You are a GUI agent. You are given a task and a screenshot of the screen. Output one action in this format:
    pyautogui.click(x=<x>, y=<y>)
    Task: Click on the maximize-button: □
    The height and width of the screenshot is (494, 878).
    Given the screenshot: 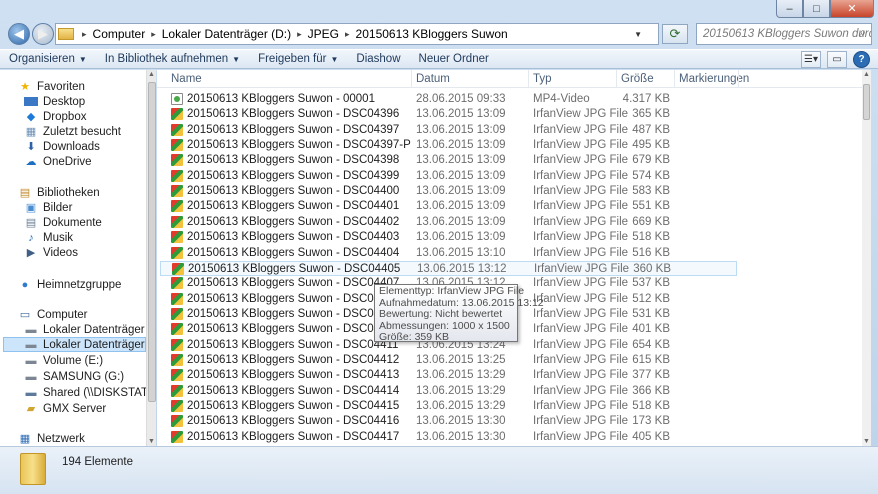 What is the action you would take?
    pyautogui.click(x=816, y=9)
    